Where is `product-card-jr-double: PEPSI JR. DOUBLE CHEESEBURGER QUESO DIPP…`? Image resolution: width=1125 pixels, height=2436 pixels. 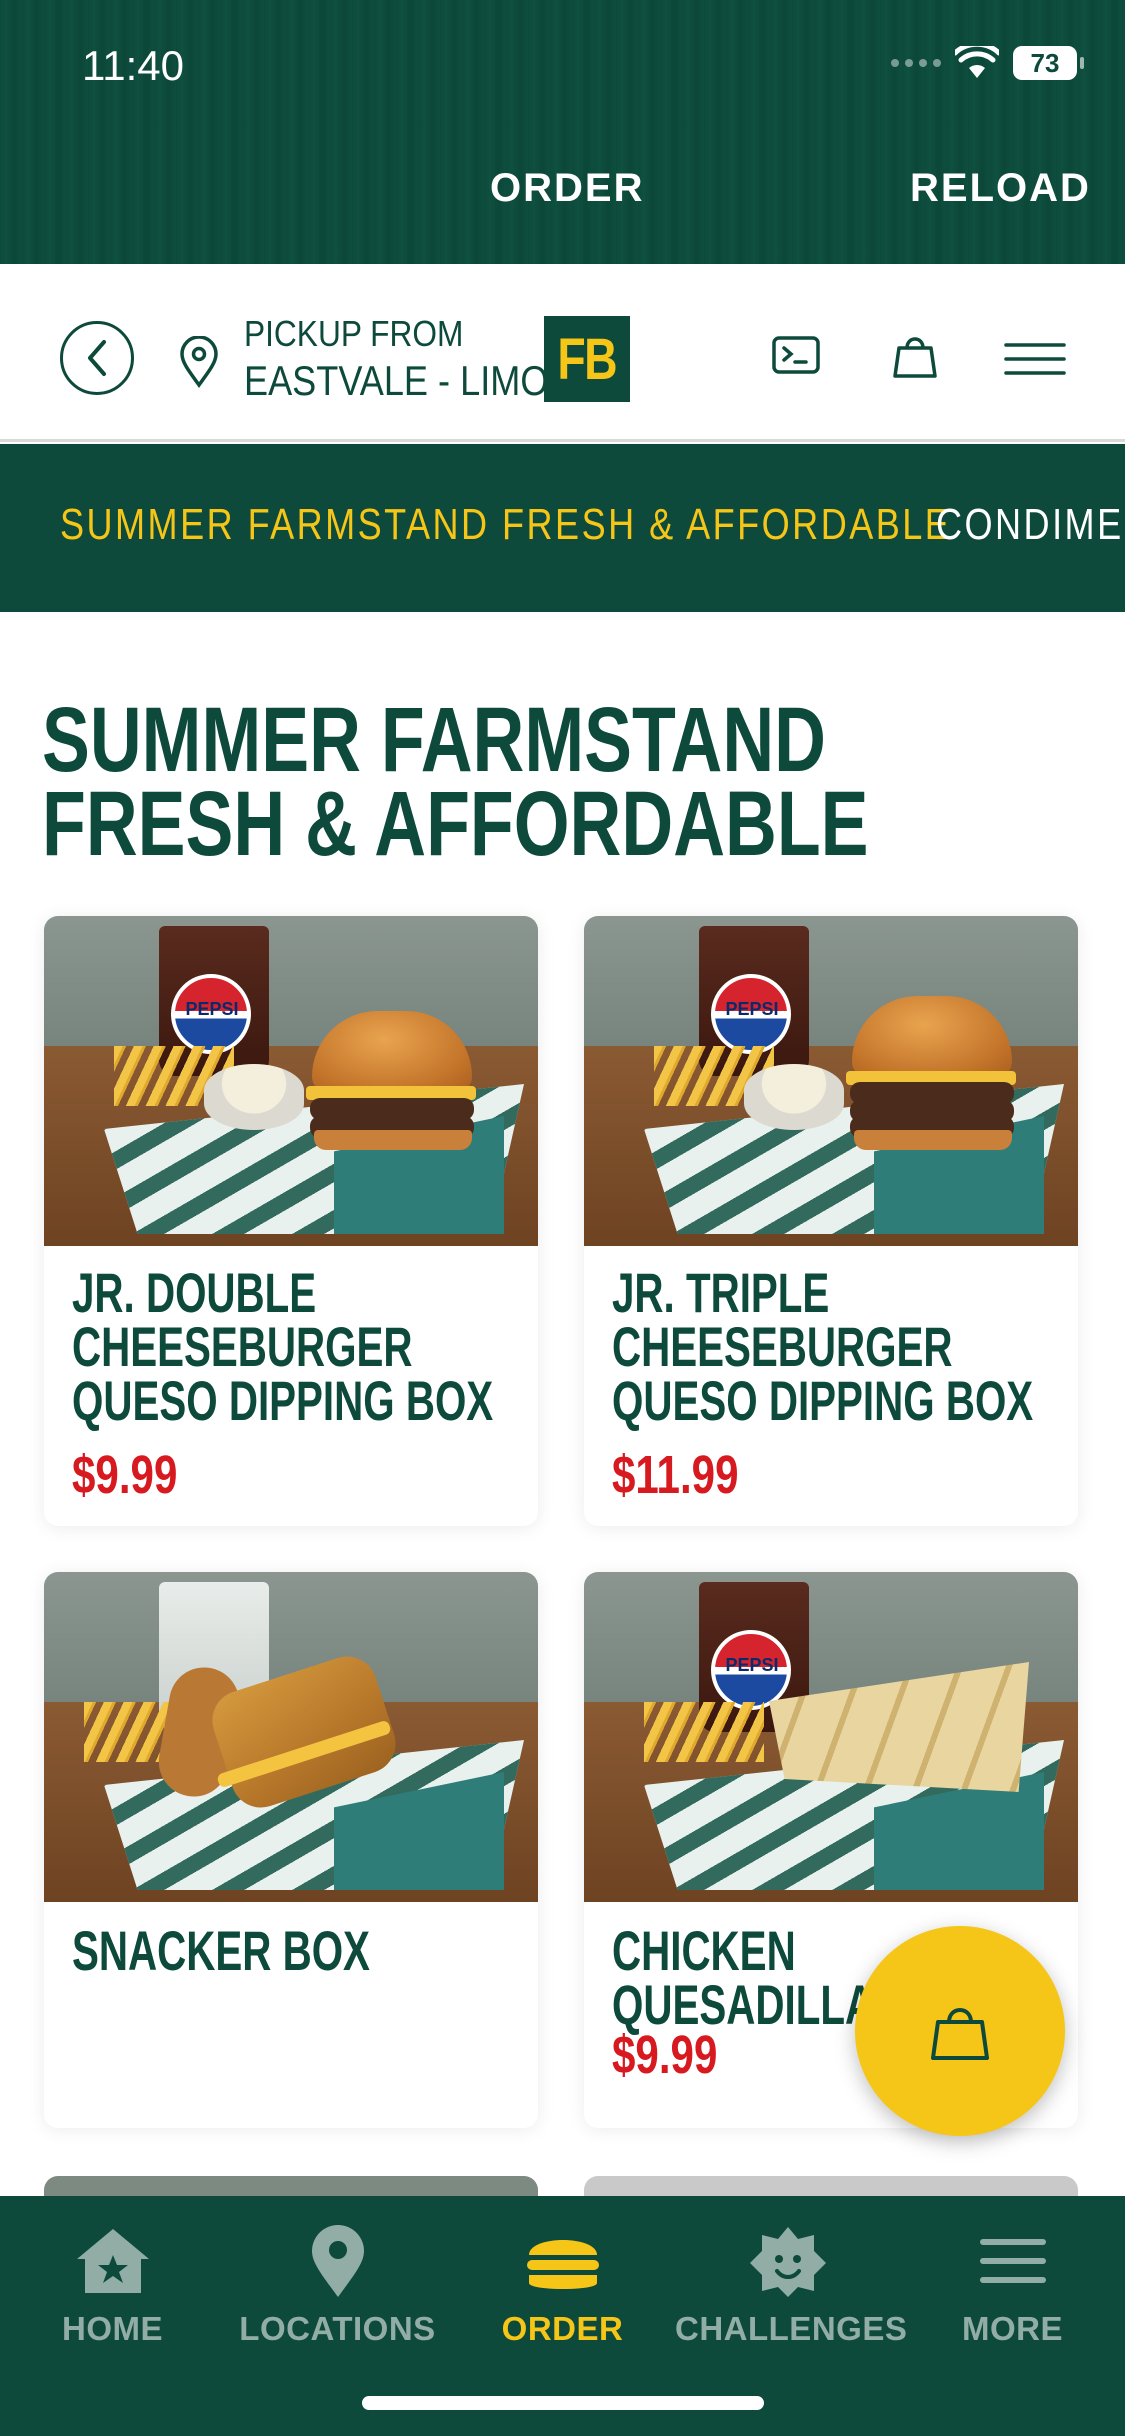
product-card-jr-double: PEPSI JR. DOUBLE CHEESEBURGER QUESO DIPP… is located at coordinates (291, 1221).